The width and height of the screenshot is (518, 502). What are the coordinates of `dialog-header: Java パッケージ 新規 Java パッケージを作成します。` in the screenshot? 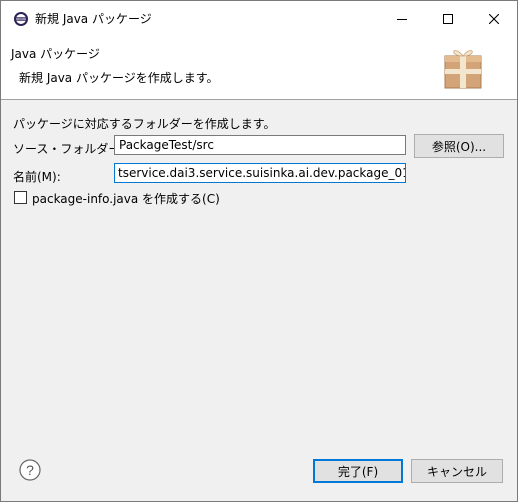 It's located at (259, 68).